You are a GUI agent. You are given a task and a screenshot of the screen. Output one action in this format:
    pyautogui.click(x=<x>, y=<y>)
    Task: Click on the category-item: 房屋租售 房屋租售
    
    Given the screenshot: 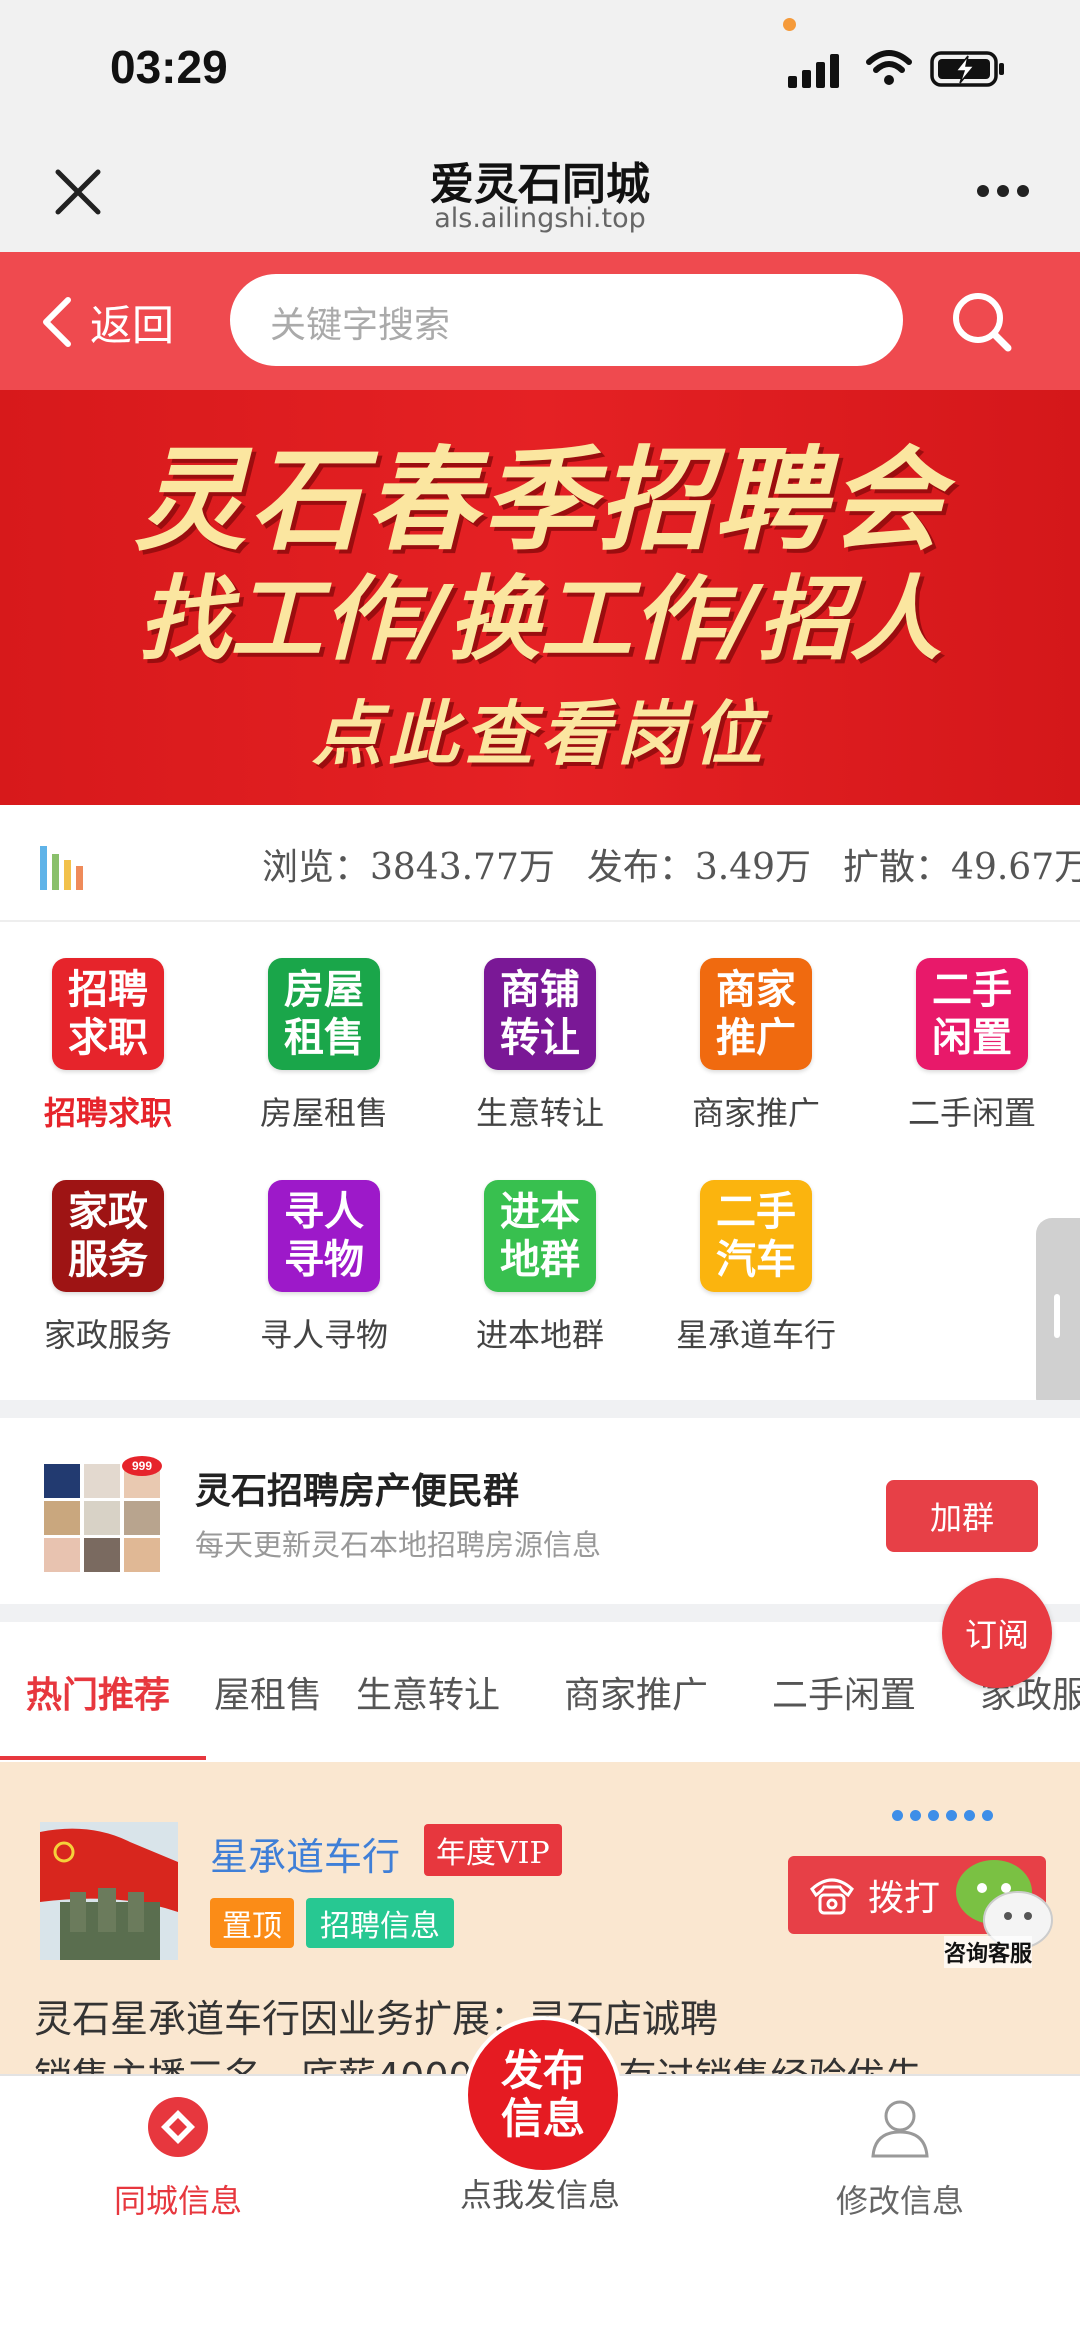 What is the action you would take?
    pyautogui.click(x=324, y=1046)
    